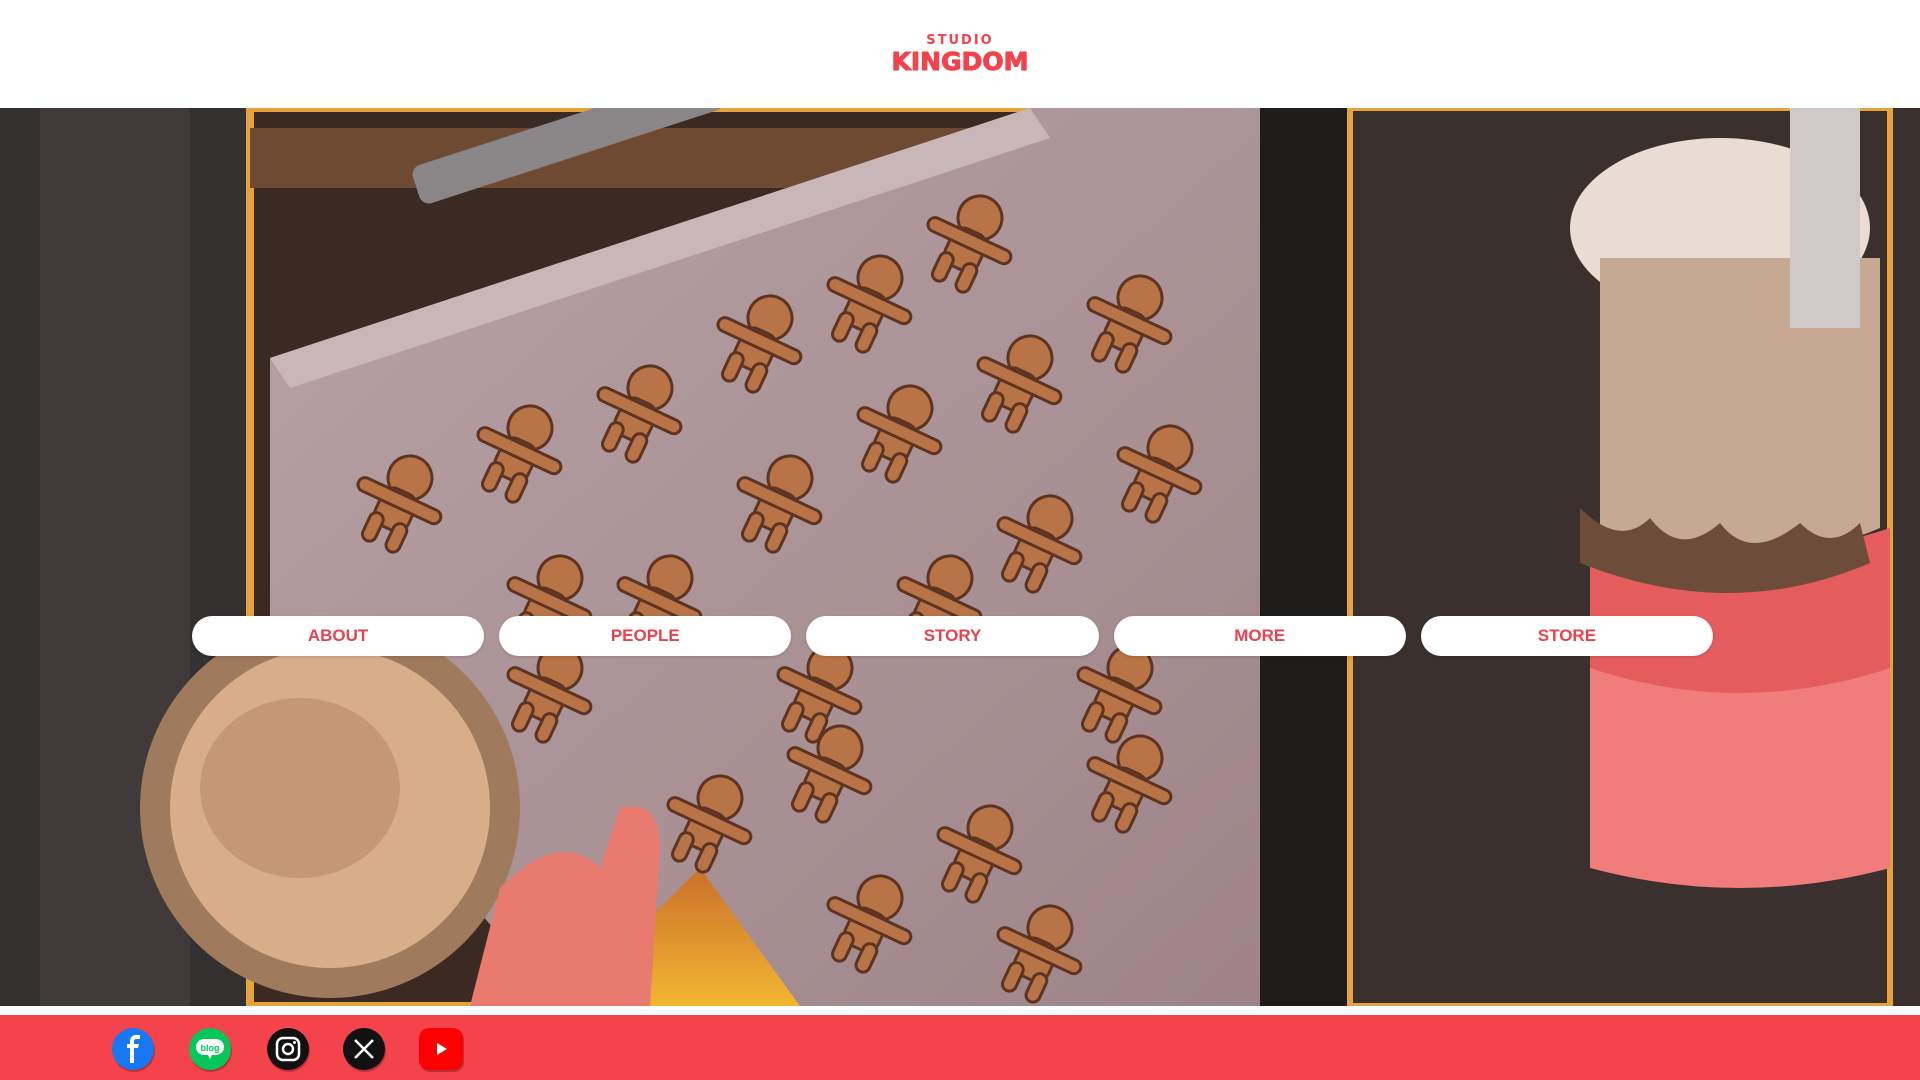 Image resolution: width=1920 pixels, height=1080 pixels. What do you see at coordinates (364, 1049) in the screenshot?
I see `x-icon` at bounding box center [364, 1049].